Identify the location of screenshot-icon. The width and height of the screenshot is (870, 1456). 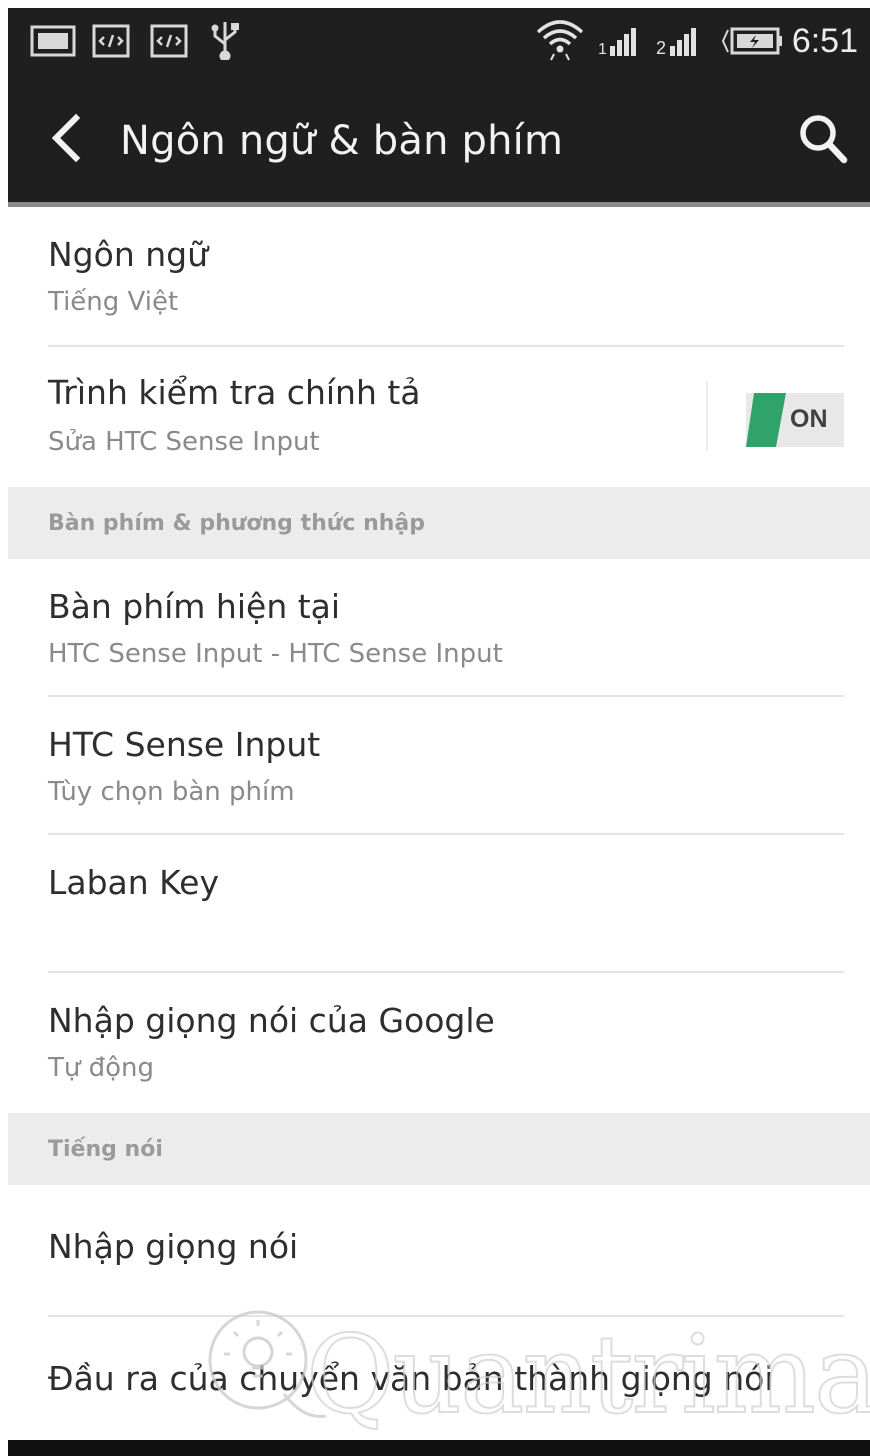
(53, 41).